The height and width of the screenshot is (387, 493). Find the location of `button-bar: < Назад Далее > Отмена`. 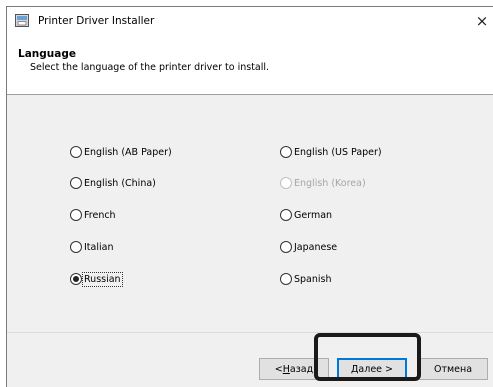

button-bar: < Назад Далее > Отмена is located at coordinates (250, 359).